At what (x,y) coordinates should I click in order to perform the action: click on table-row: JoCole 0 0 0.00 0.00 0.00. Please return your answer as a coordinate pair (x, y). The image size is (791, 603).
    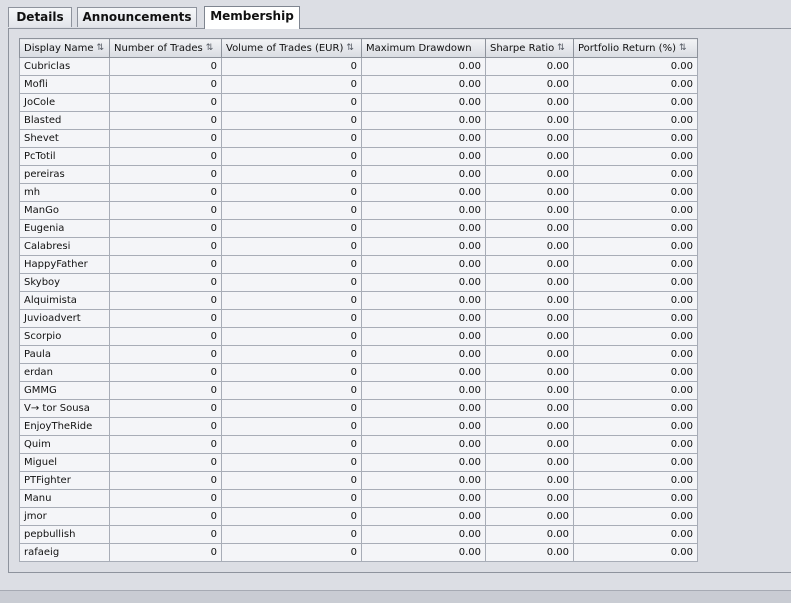
    Looking at the image, I should click on (358, 102).